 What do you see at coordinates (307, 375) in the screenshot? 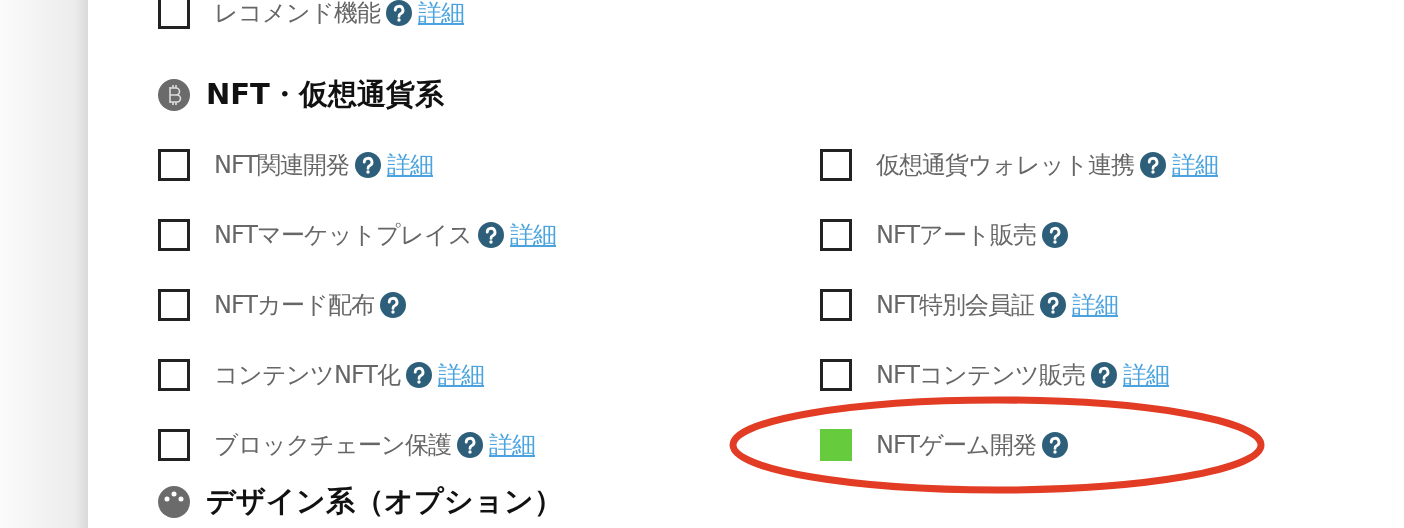
I see `option-label: コンテンツNFT化` at bounding box center [307, 375].